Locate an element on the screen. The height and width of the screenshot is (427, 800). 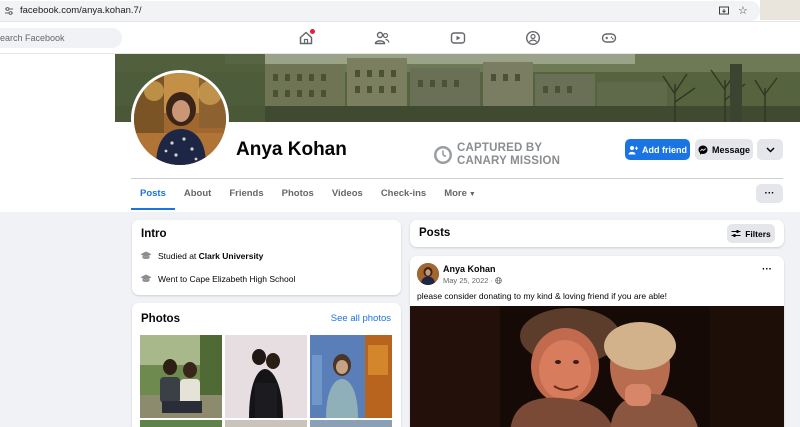
messenger-icon is located at coordinates (703, 150).